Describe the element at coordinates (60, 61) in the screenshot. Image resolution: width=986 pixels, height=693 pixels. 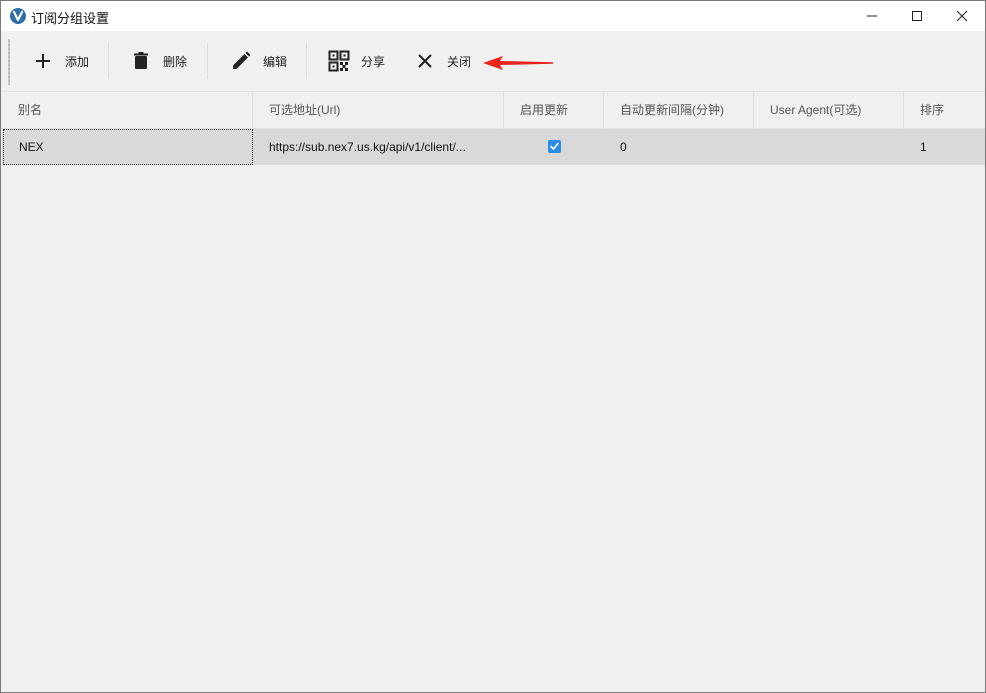
I see `add-button: 添加` at that location.